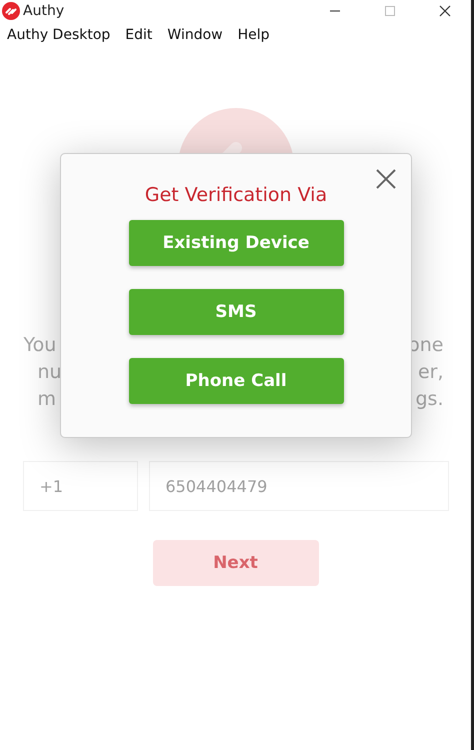  I want to click on window-title: Authy, so click(43, 11).